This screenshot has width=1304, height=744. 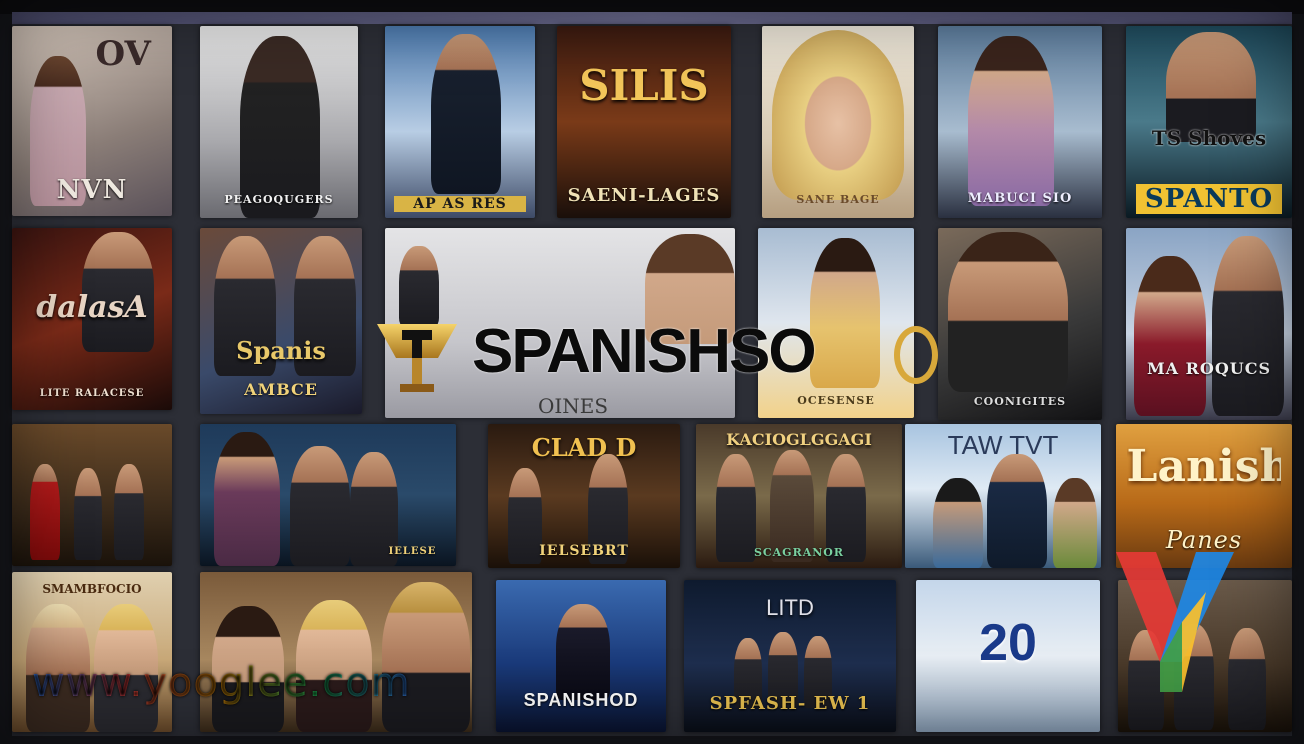 What do you see at coordinates (799, 553) in the screenshot?
I see `poster-caption: SCAGRANOR` at bounding box center [799, 553].